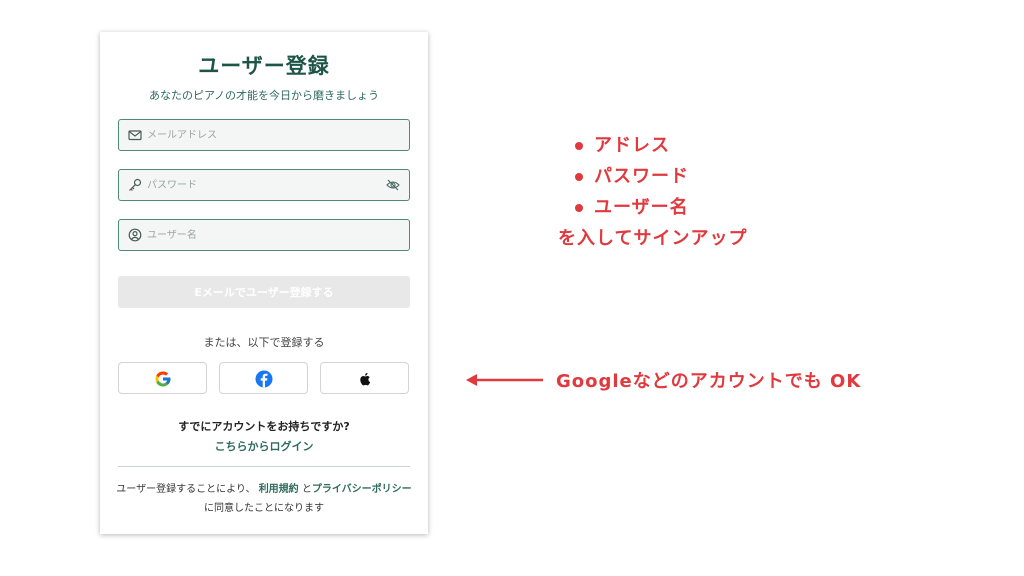 Image resolution: width=1024 pixels, height=576 pixels. Describe the element at coordinates (279, 489) in the screenshot. I see `terms-of-service-link: 利用規約` at that location.